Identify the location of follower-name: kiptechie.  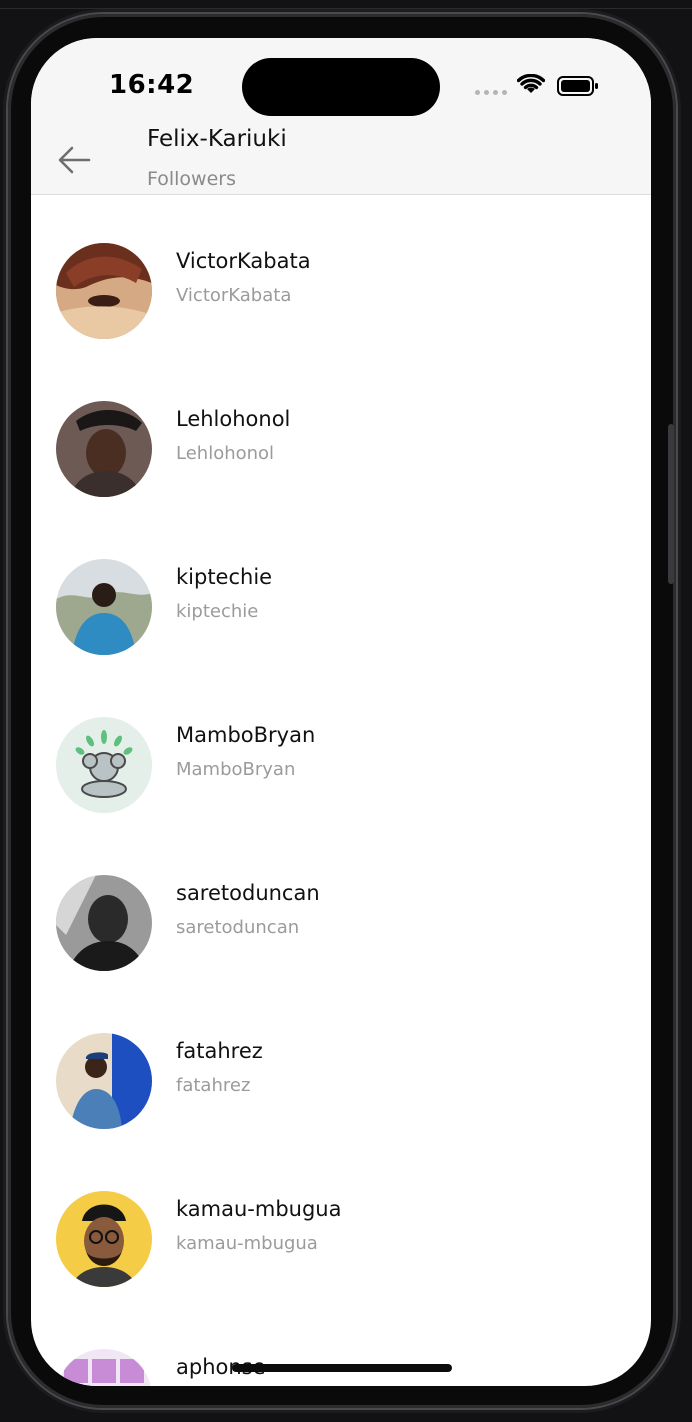
(224, 577).